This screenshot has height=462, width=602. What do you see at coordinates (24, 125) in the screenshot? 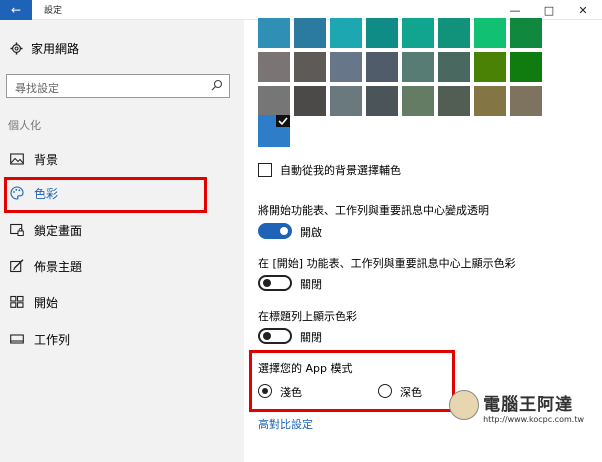
I see `section-title: 個人化` at bounding box center [24, 125].